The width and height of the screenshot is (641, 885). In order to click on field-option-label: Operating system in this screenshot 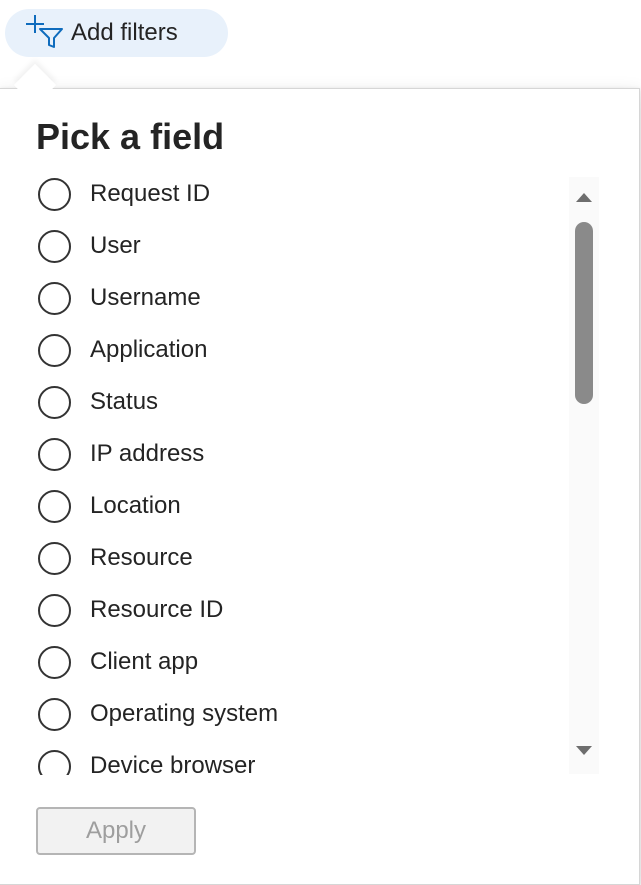, I will do `click(184, 713)`.